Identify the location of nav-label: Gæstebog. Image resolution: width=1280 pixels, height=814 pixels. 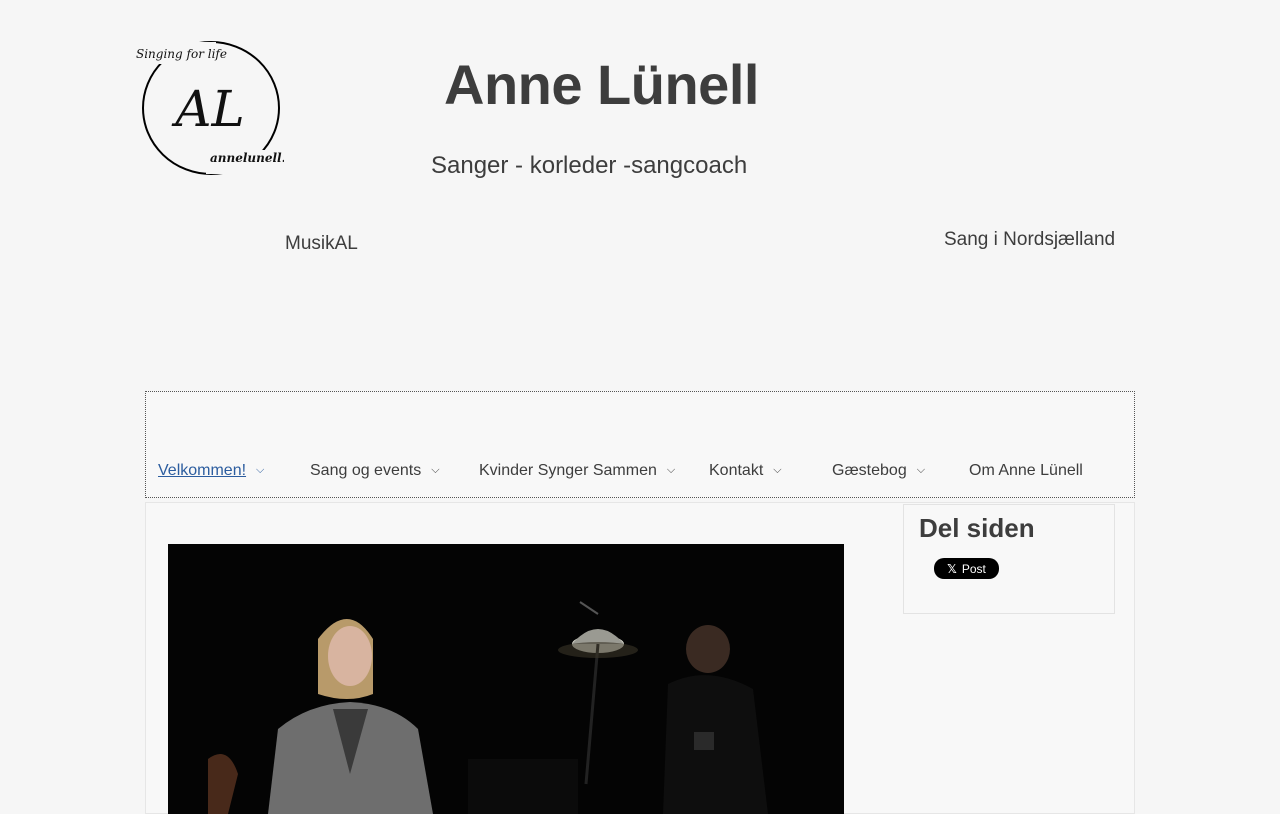
(869, 470).